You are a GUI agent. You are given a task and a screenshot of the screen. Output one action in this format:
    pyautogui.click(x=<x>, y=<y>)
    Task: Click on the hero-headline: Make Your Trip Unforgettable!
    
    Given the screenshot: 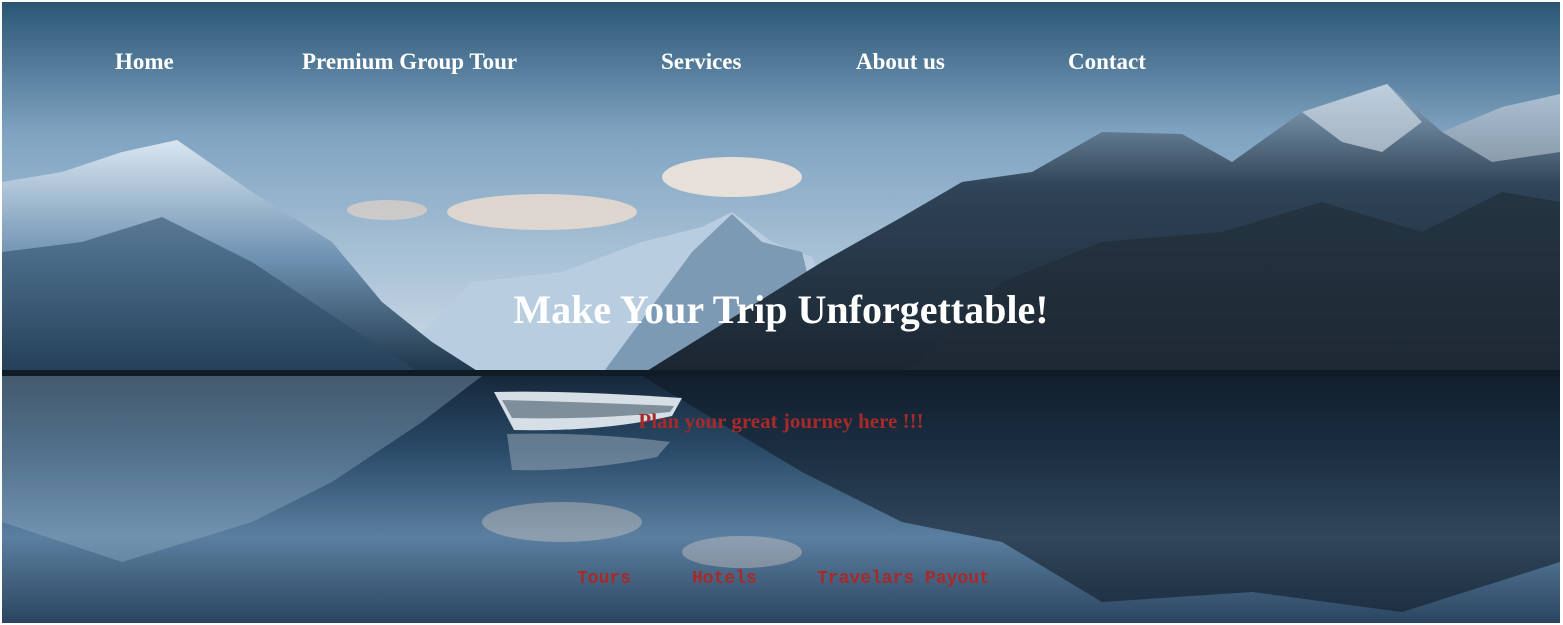 What is the action you would take?
    pyautogui.click(x=781, y=309)
    